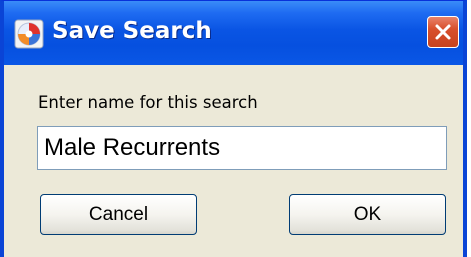  Describe the element at coordinates (118, 214) in the screenshot. I see `cancel-button: Cancel` at that location.